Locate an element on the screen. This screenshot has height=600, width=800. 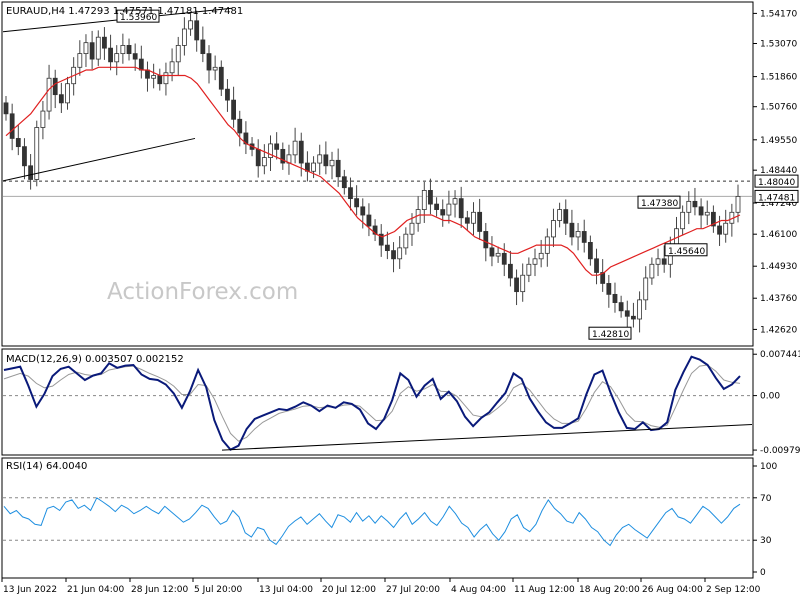
rsi-tick-label: 100 is located at coordinates (768, 467).